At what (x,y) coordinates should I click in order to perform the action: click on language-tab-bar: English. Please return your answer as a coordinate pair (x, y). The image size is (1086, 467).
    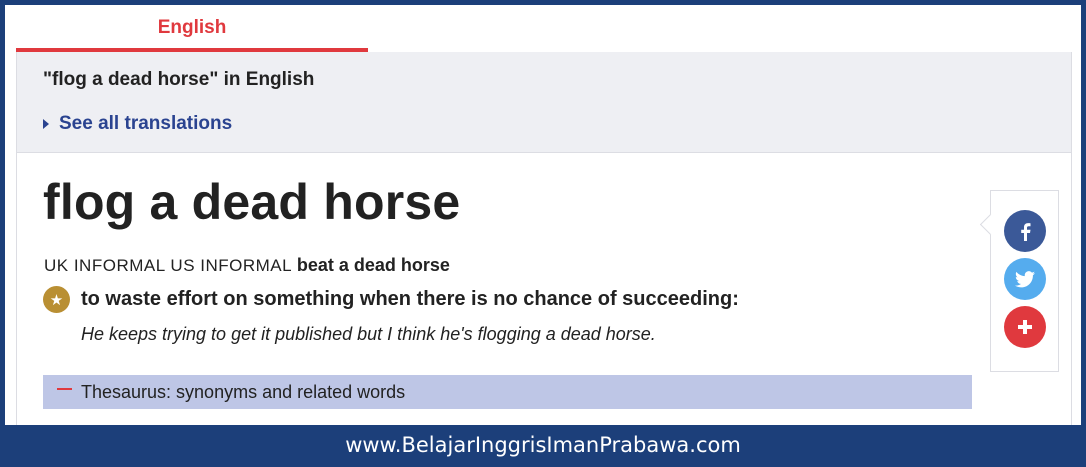
    Looking at the image, I should click on (543, 31).